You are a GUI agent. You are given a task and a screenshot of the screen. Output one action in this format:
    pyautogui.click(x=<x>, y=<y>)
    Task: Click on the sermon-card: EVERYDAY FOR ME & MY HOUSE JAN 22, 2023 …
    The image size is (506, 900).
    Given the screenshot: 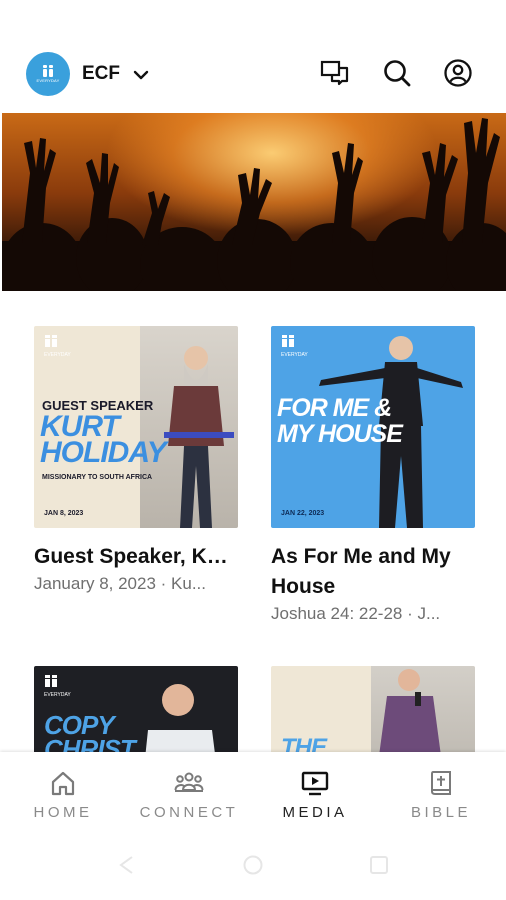 What is the action you would take?
    pyautogui.click(x=373, y=475)
    